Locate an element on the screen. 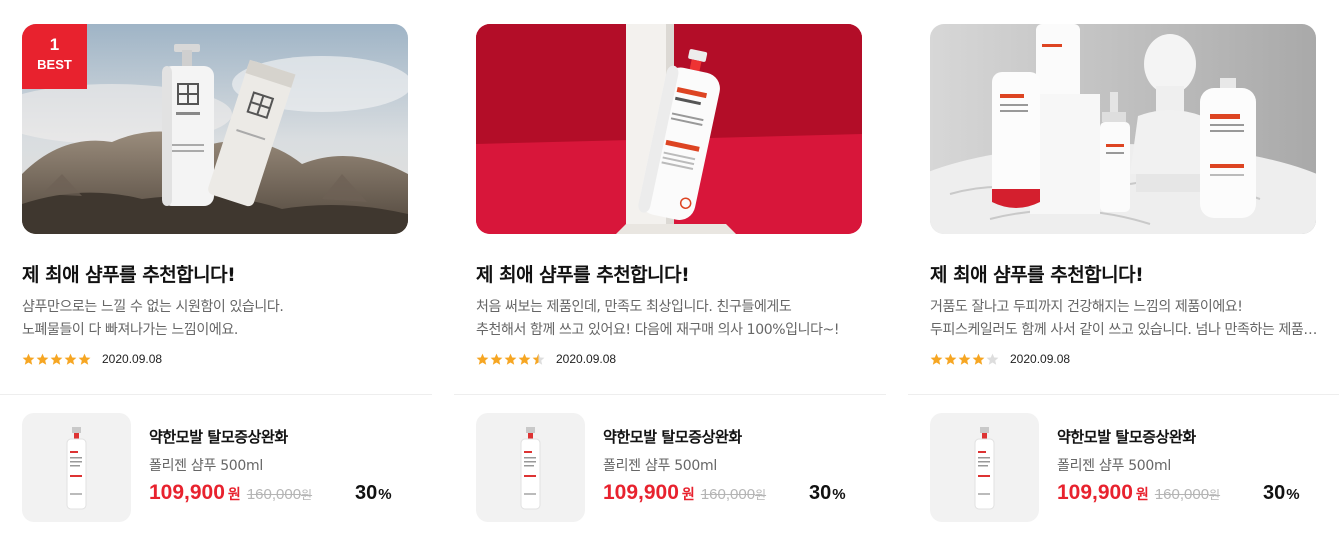  best-rank: 1 is located at coordinates (54, 44).